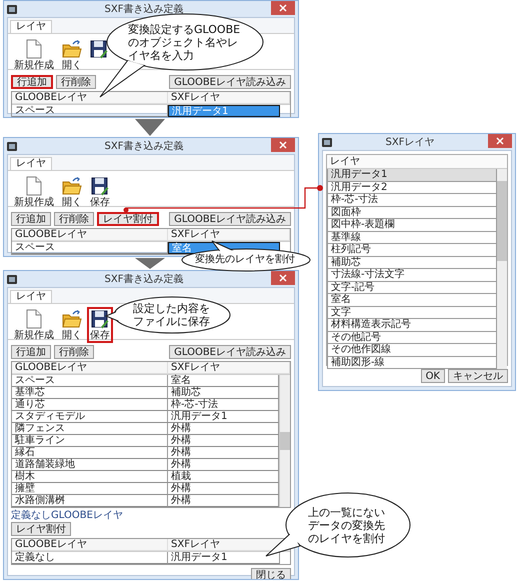 This screenshot has width=518, height=581. What do you see at coordinates (412, 200) in the screenshot?
I see `list-item: 枠-芯-寸法` at bounding box center [412, 200].